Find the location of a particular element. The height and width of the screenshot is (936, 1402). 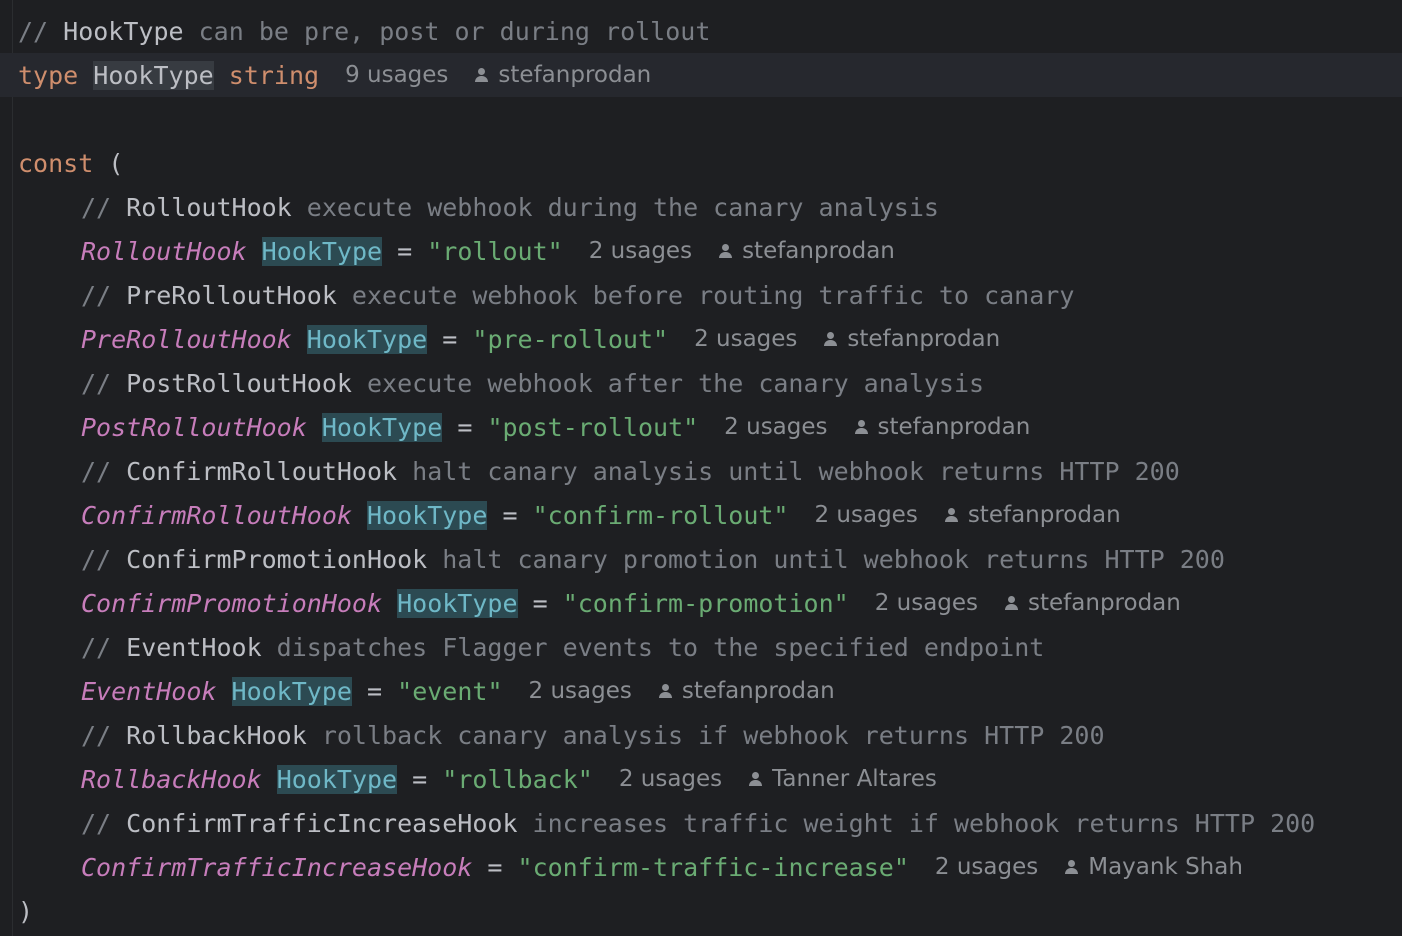

code-line: const ( is located at coordinates (701, 163).